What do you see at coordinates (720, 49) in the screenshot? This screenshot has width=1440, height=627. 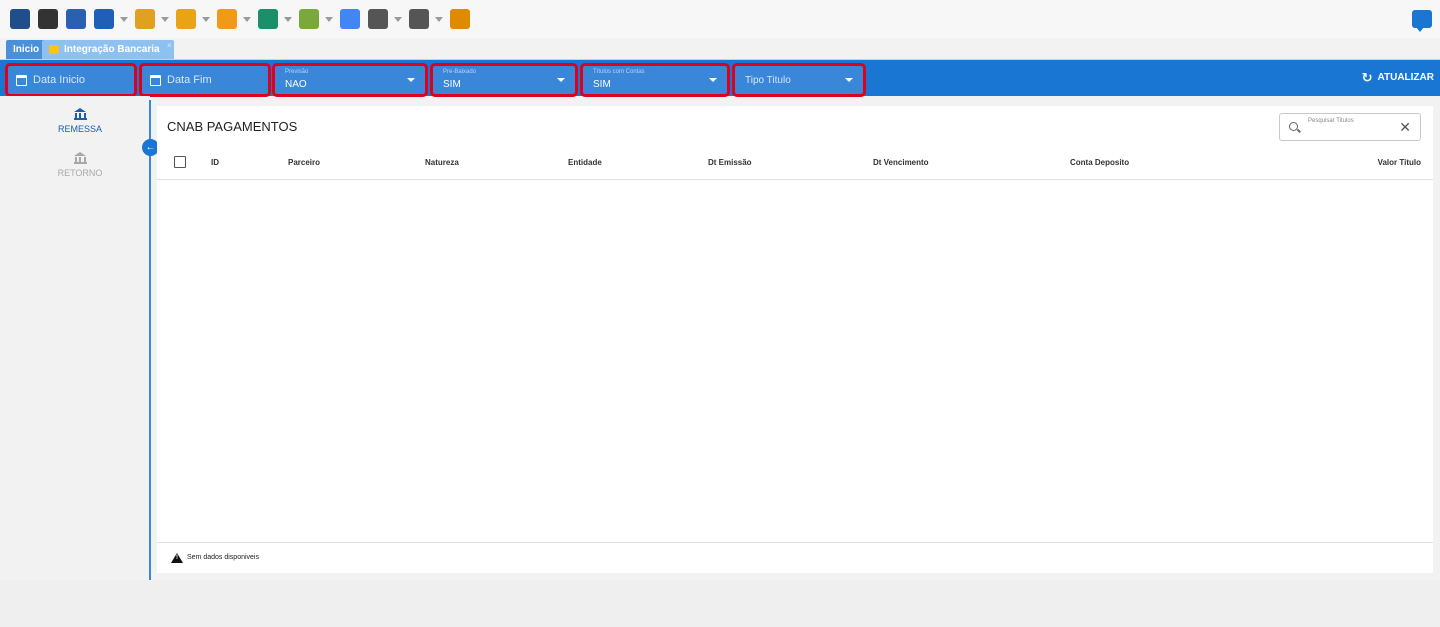 I see `tab-bar: Inicio Integração Bancaria ×` at bounding box center [720, 49].